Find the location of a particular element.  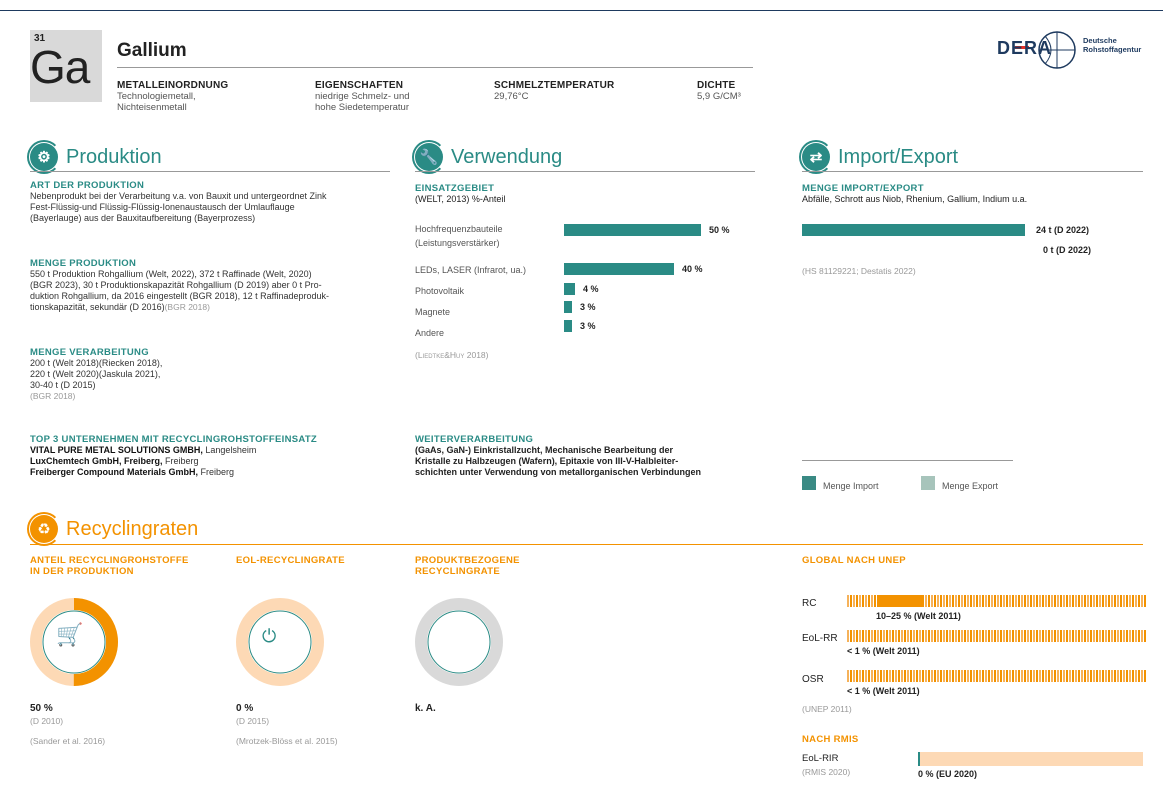

dera-logo-sub2: Rohstoffagentur is located at coordinates (1112, 49).